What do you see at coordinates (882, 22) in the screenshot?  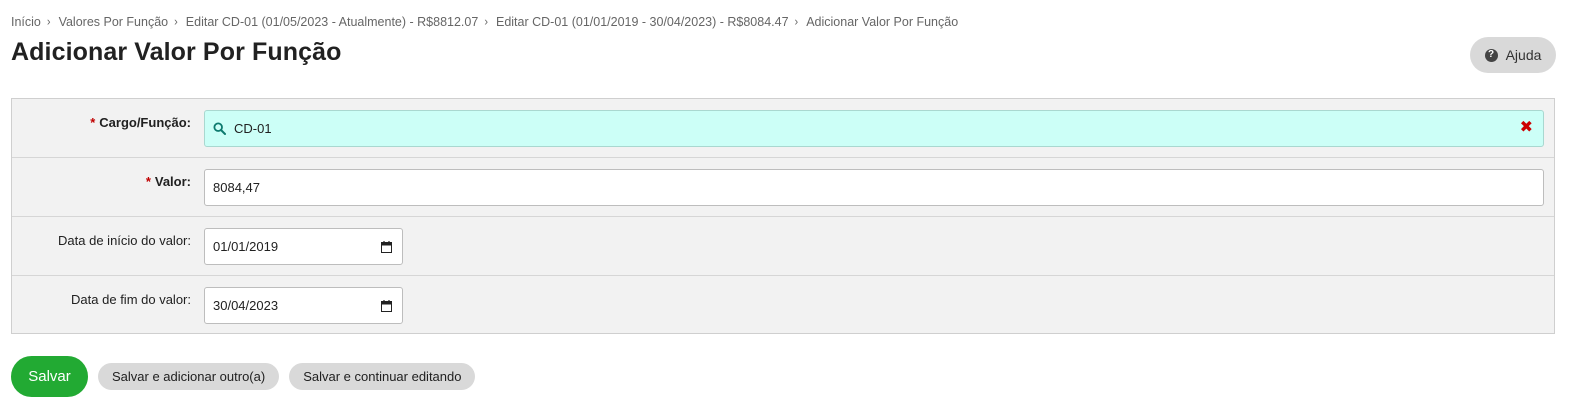 I see `breadcrumb-item-current: Adicionar Valor Por Função` at bounding box center [882, 22].